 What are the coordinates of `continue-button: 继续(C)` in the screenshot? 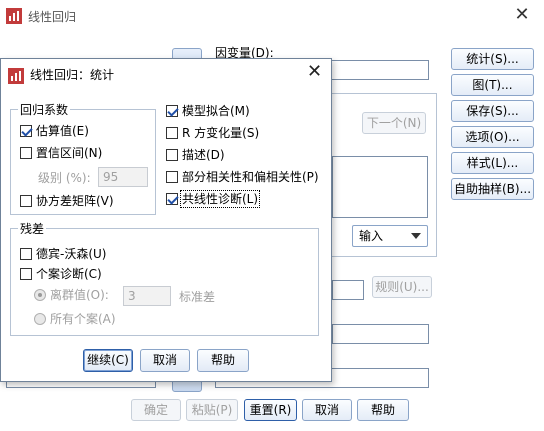 It's located at (108, 360).